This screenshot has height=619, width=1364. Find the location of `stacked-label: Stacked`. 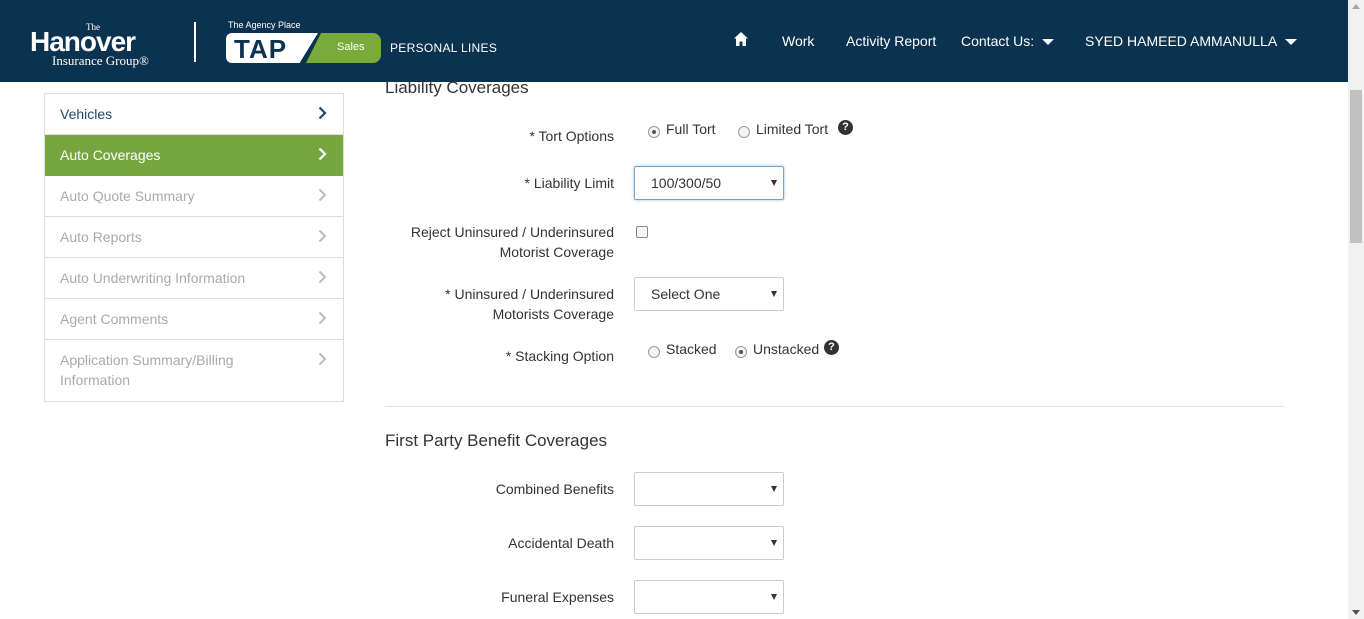

stacked-label: Stacked is located at coordinates (691, 349).